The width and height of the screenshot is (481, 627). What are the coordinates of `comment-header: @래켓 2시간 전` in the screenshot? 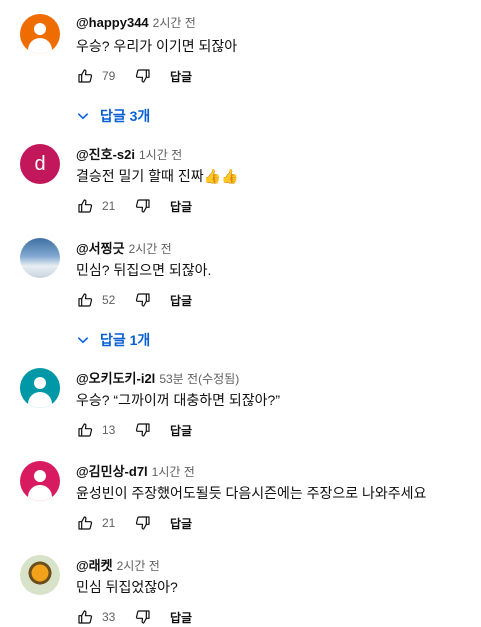 It's located at (118, 565).